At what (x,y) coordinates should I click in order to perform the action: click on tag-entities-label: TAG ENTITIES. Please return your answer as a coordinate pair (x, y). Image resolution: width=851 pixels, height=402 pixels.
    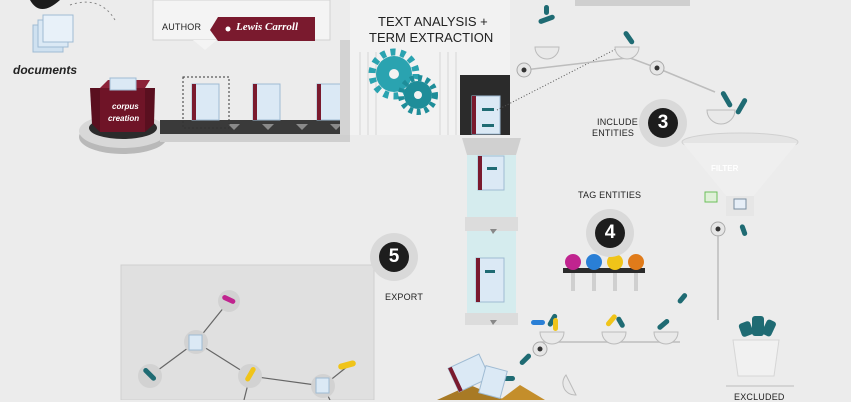
    Looking at the image, I should click on (610, 195).